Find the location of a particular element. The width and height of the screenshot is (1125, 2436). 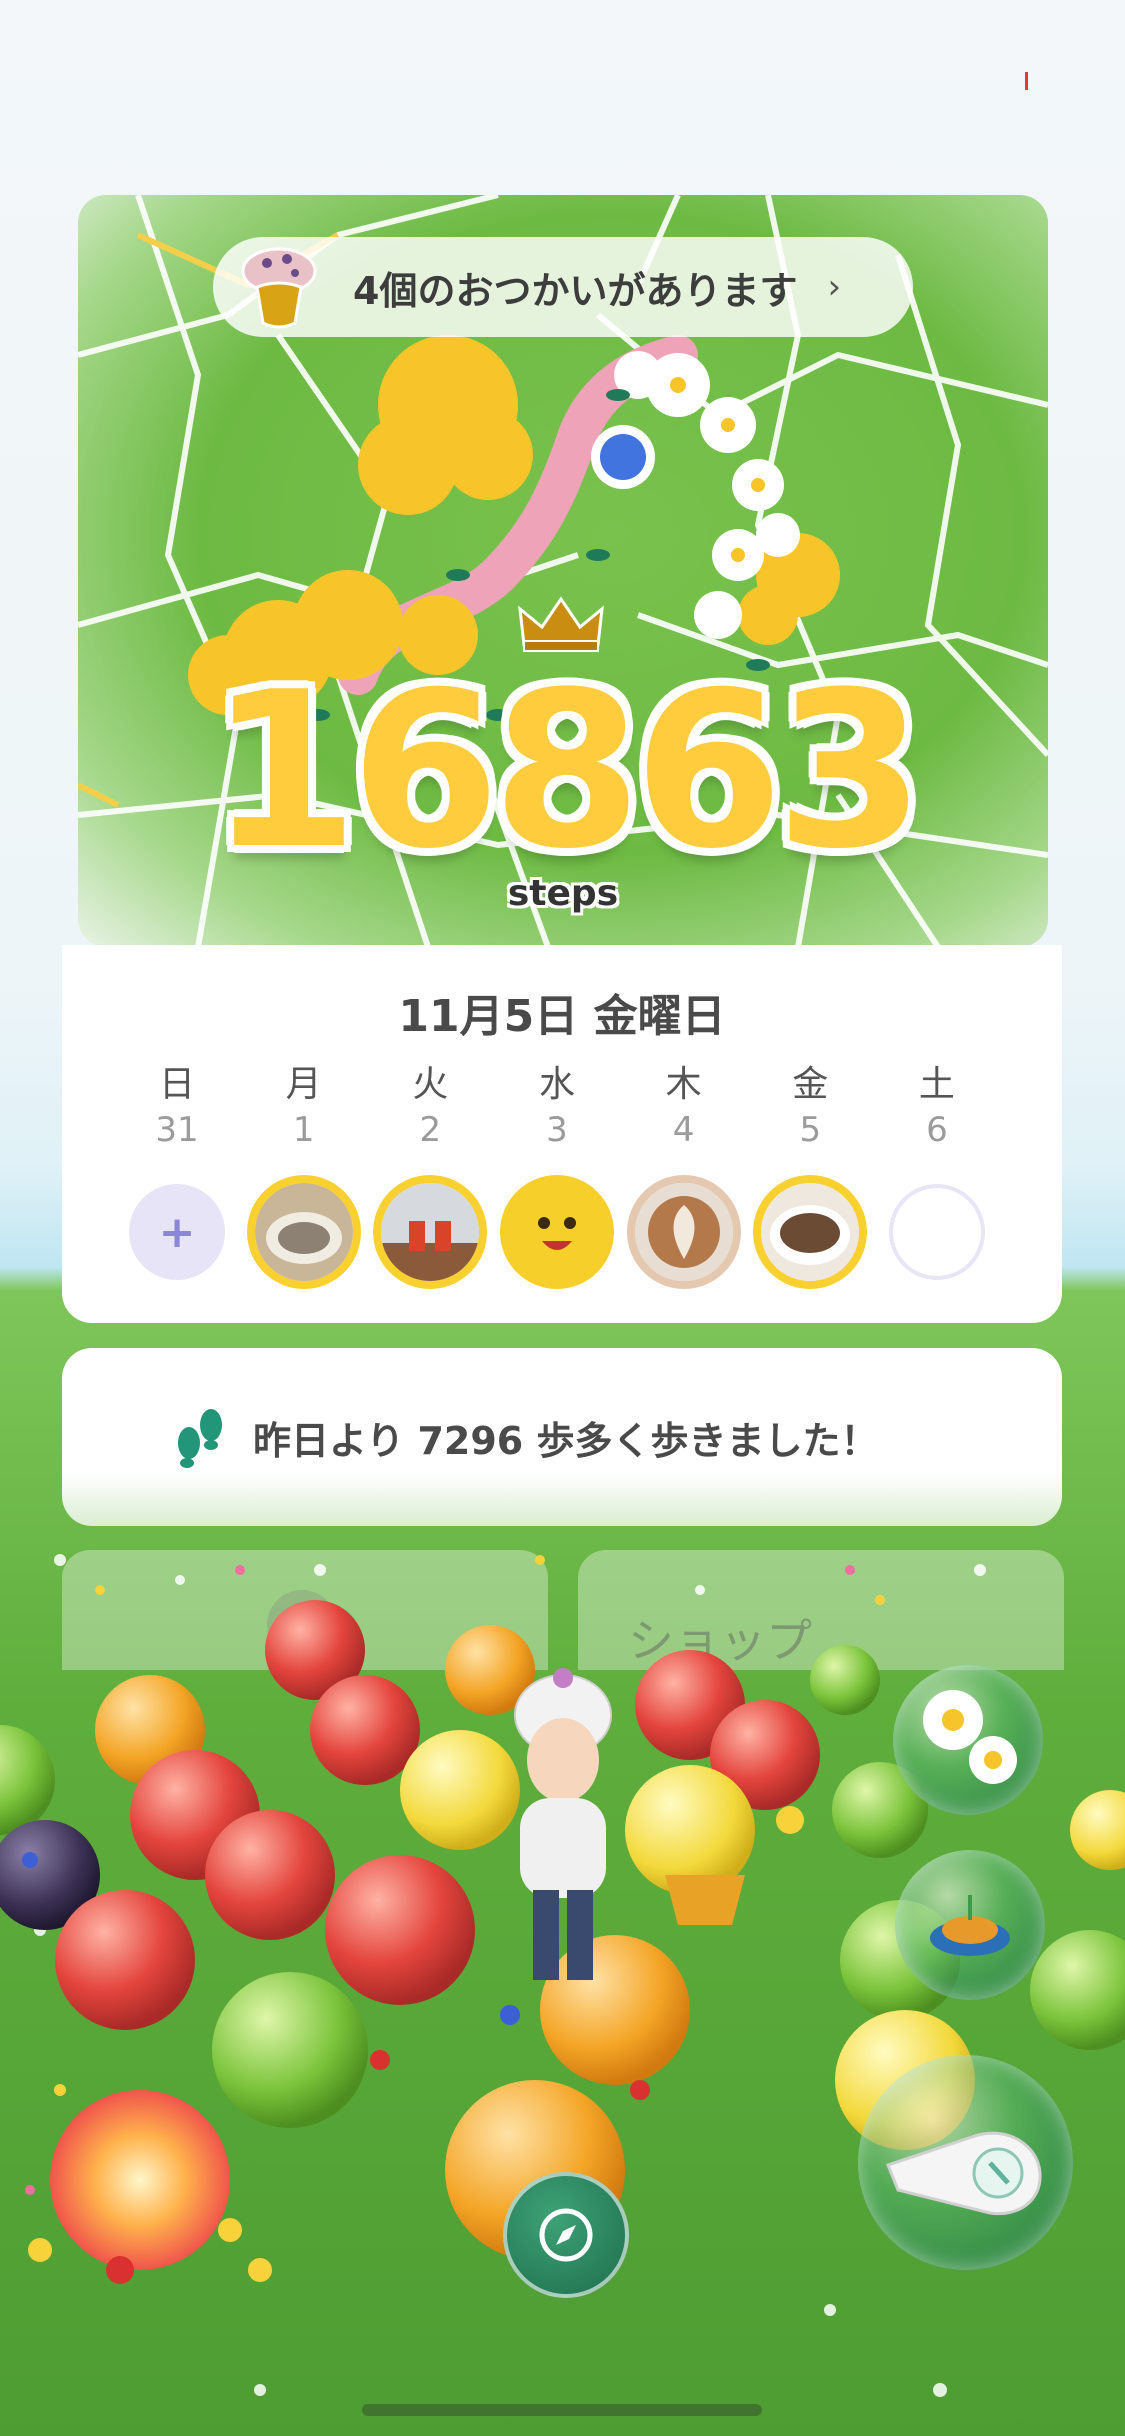

add-photo-button: + is located at coordinates (177, 1232).